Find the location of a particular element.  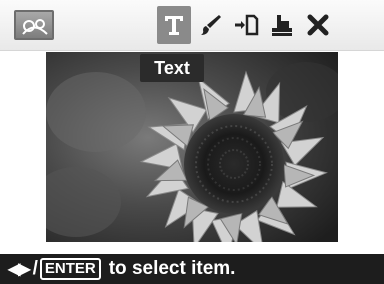

text-icon is located at coordinates (174, 25).